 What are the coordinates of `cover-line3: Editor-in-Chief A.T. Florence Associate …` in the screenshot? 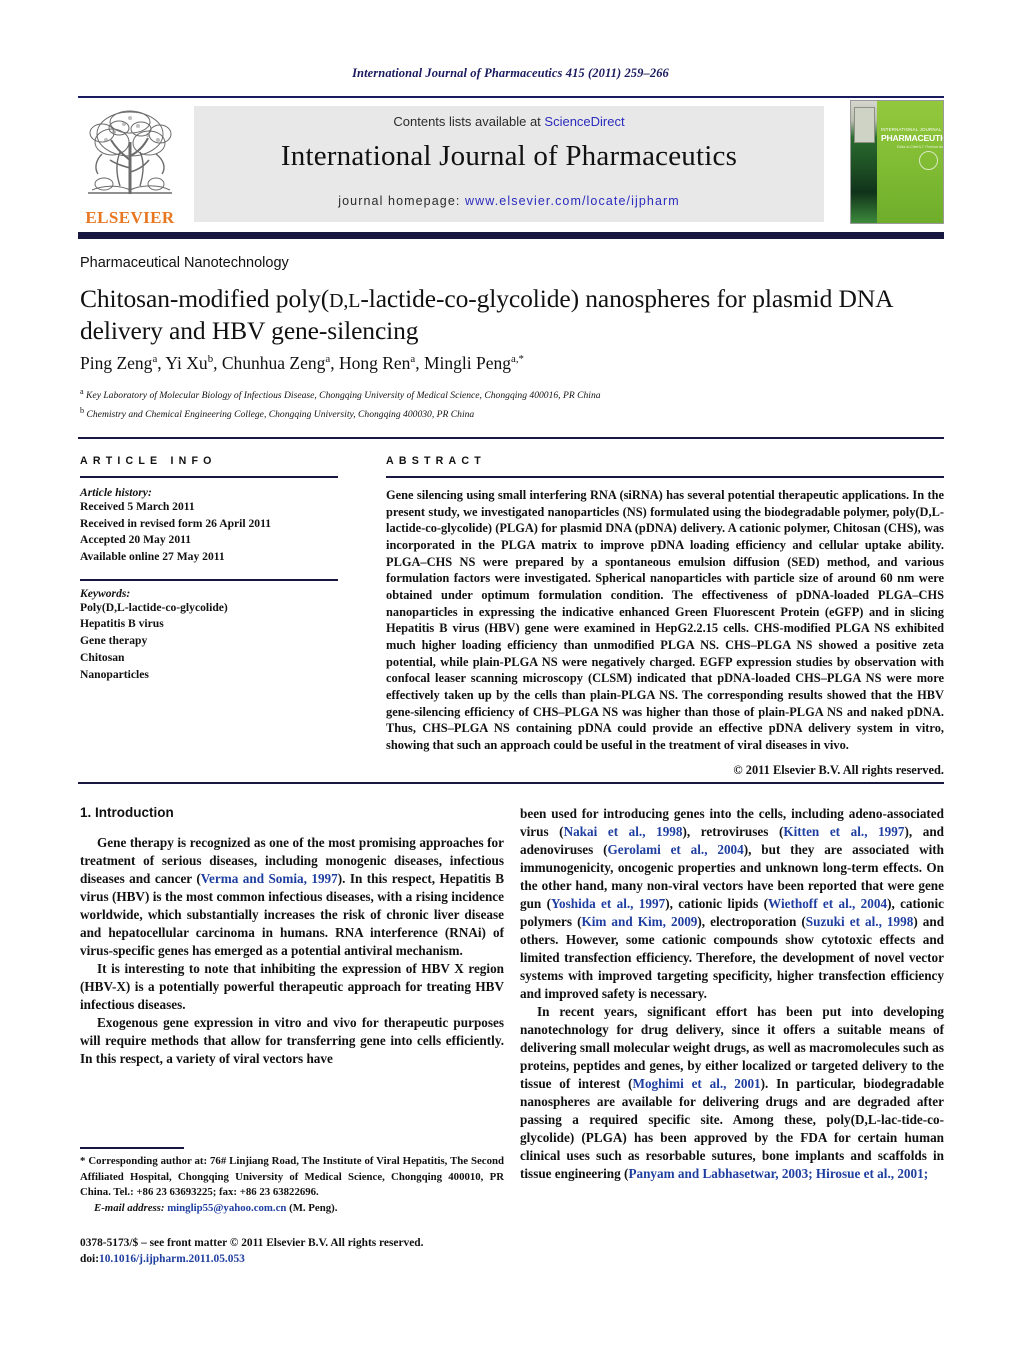 It's located at (920, 147).